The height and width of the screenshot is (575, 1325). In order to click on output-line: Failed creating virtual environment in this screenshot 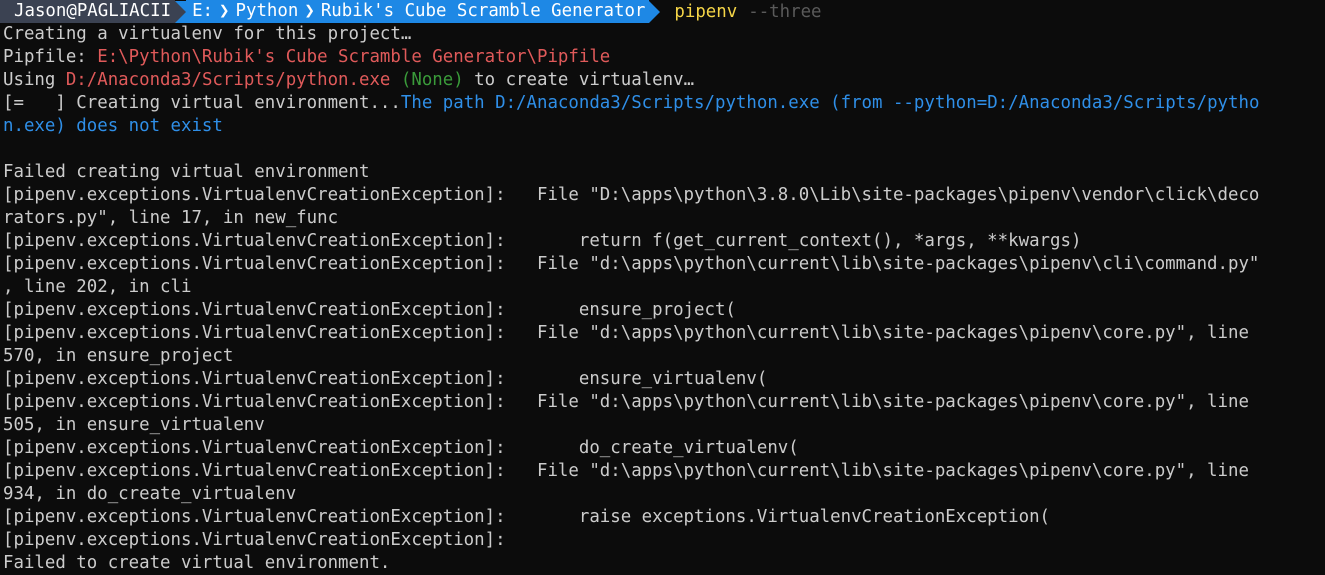, I will do `click(186, 172)`.